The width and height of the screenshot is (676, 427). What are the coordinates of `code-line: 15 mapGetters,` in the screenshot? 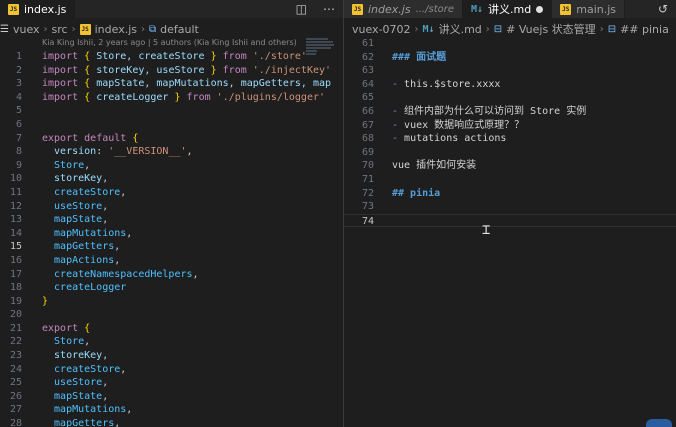 It's located at (171, 247).